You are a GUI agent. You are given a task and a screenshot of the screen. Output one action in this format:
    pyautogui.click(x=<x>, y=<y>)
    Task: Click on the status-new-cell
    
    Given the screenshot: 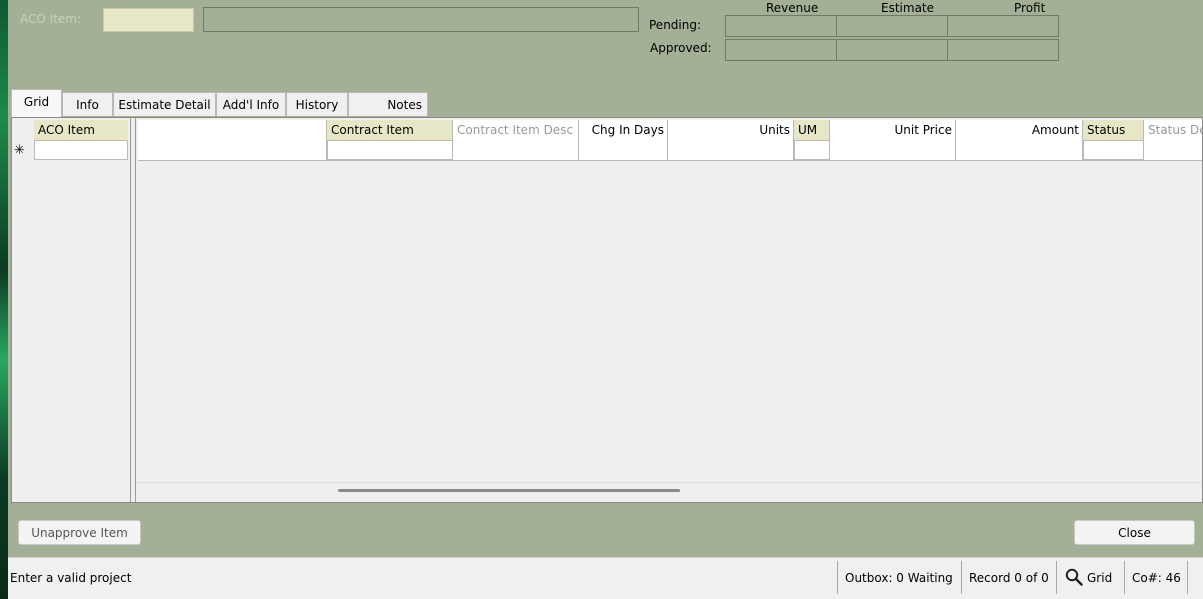 What is the action you would take?
    pyautogui.click(x=1113, y=150)
    